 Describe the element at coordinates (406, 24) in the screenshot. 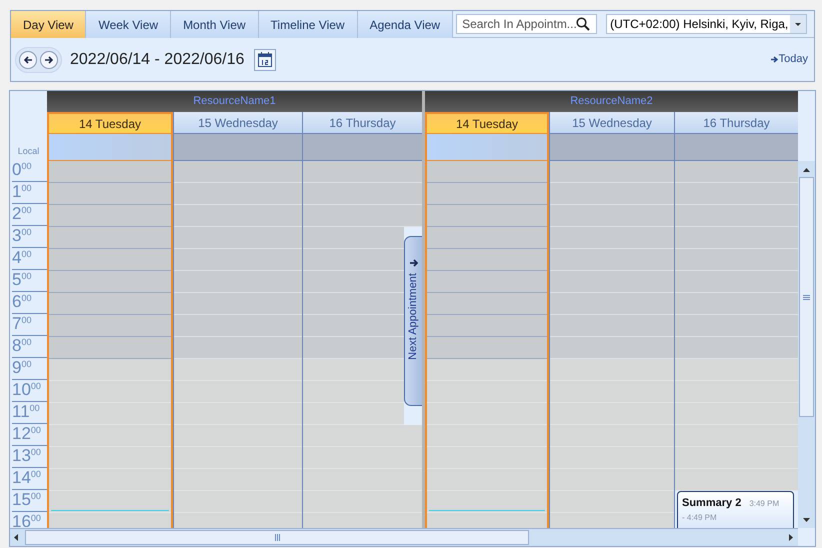

I see `view-tab: Agenda View` at that location.